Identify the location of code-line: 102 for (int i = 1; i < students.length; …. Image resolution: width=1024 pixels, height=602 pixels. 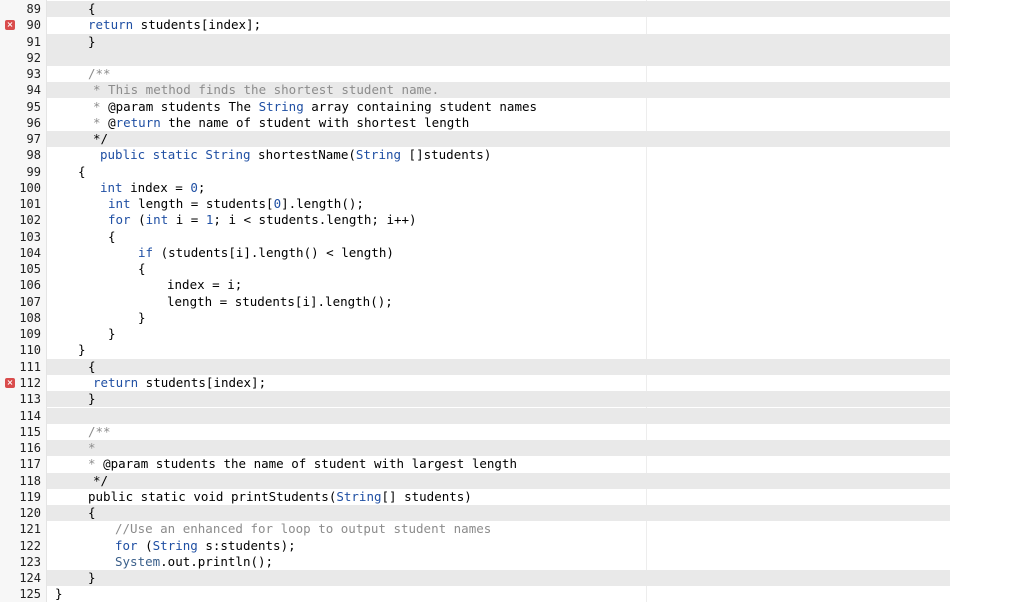
(512, 220).